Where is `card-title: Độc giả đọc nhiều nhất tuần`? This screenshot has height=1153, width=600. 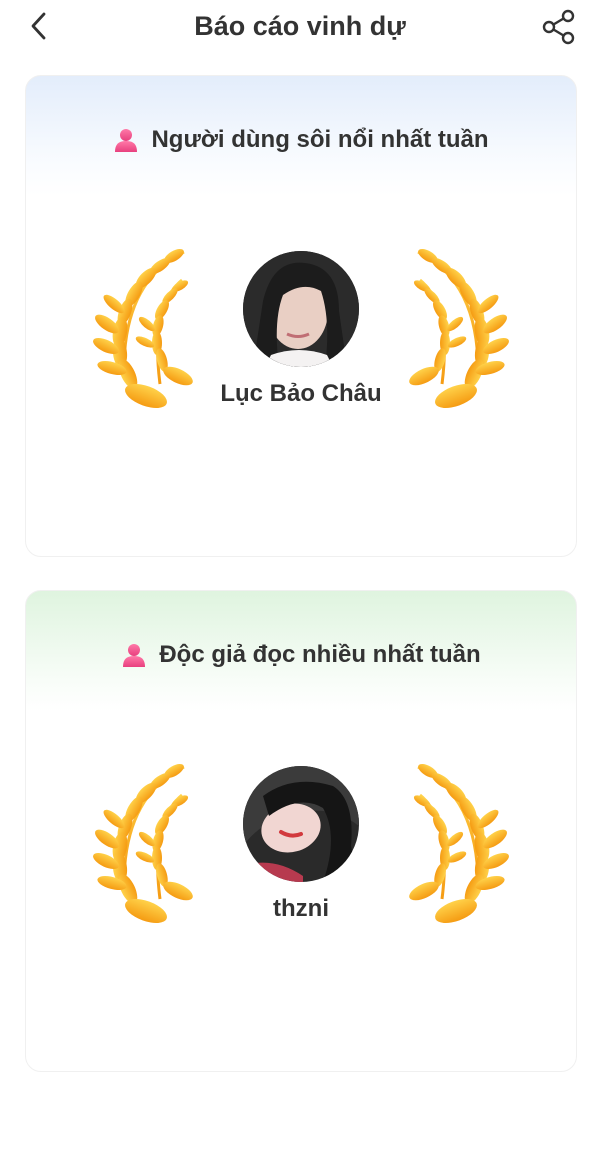 card-title: Độc giả đọc nhiều nhất tuần is located at coordinates (320, 654).